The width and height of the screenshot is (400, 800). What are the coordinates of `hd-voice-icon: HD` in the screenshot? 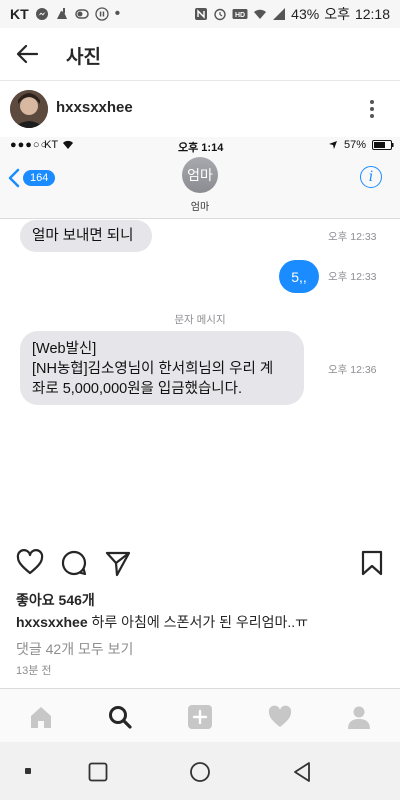 It's located at (240, 14).